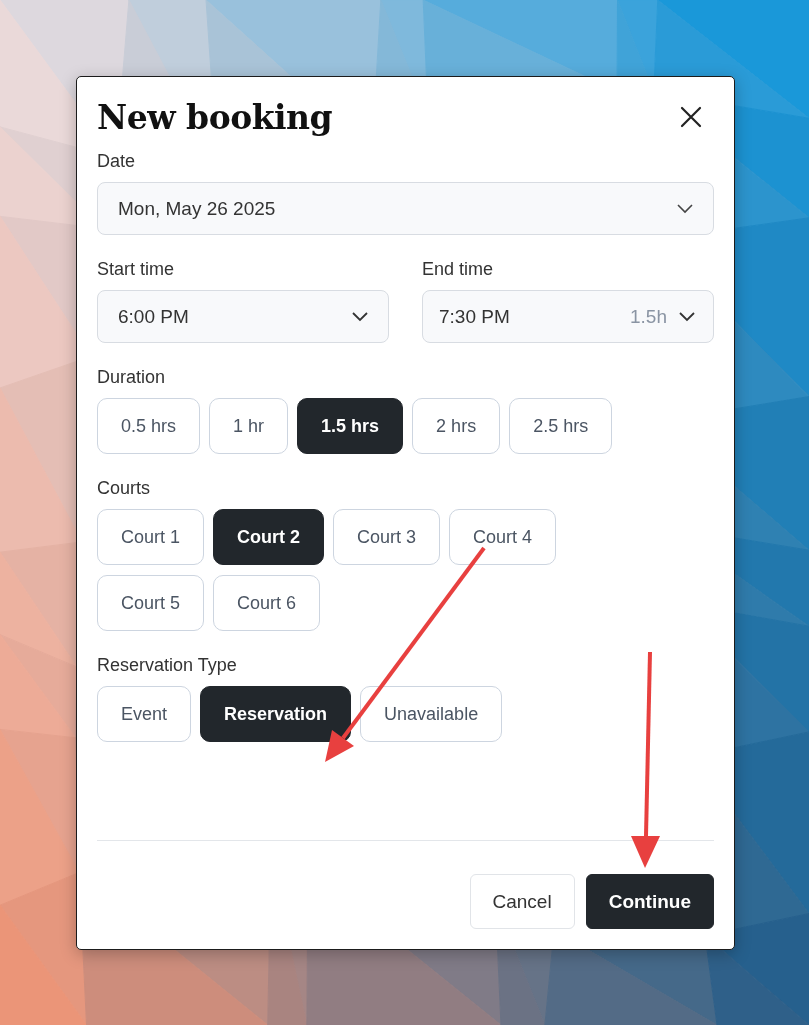 Image resolution: width=809 pixels, height=1025 pixels. Describe the element at coordinates (561, 426) in the screenshot. I see `duration-option: 2.5 hrs` at that location.